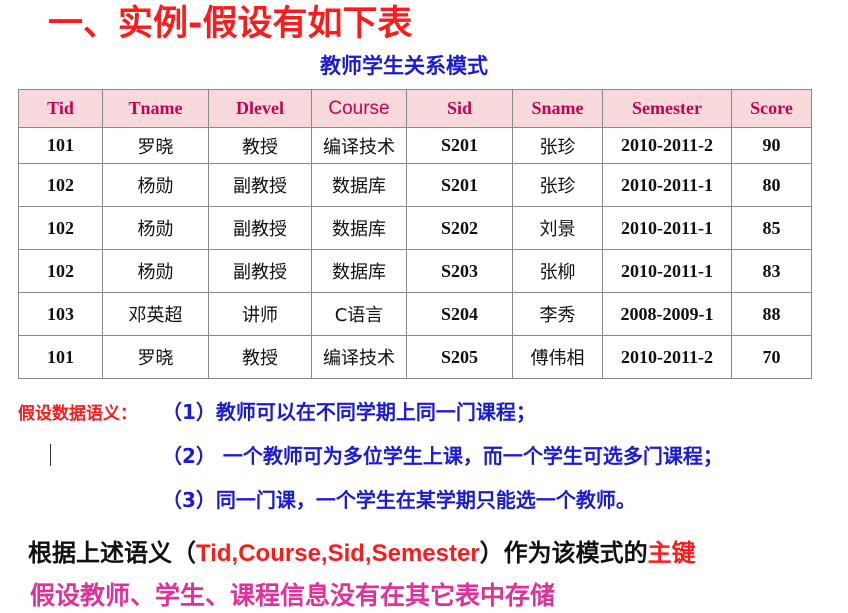 The width and height of the screenshot is (848, 613). I want to click on semantics-item-3: （3）同一门课，一个学生在某学期只能选一个教师。, so click(399, 500).